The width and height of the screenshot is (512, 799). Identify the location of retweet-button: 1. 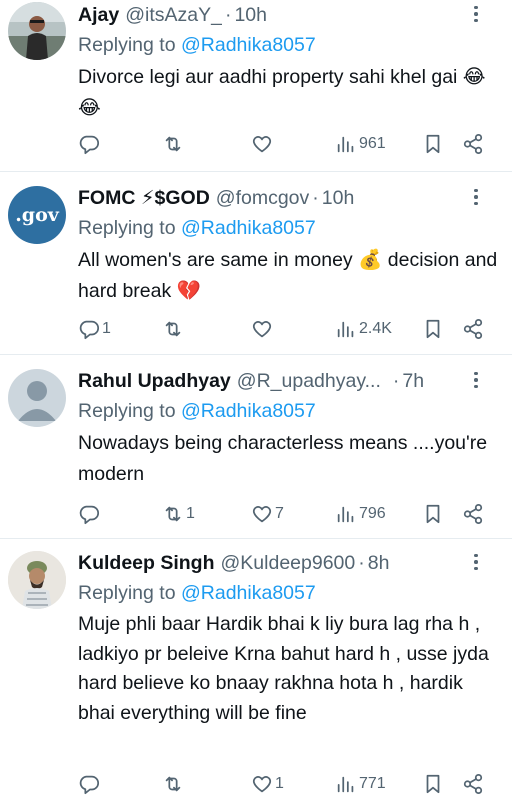
(178, 514).